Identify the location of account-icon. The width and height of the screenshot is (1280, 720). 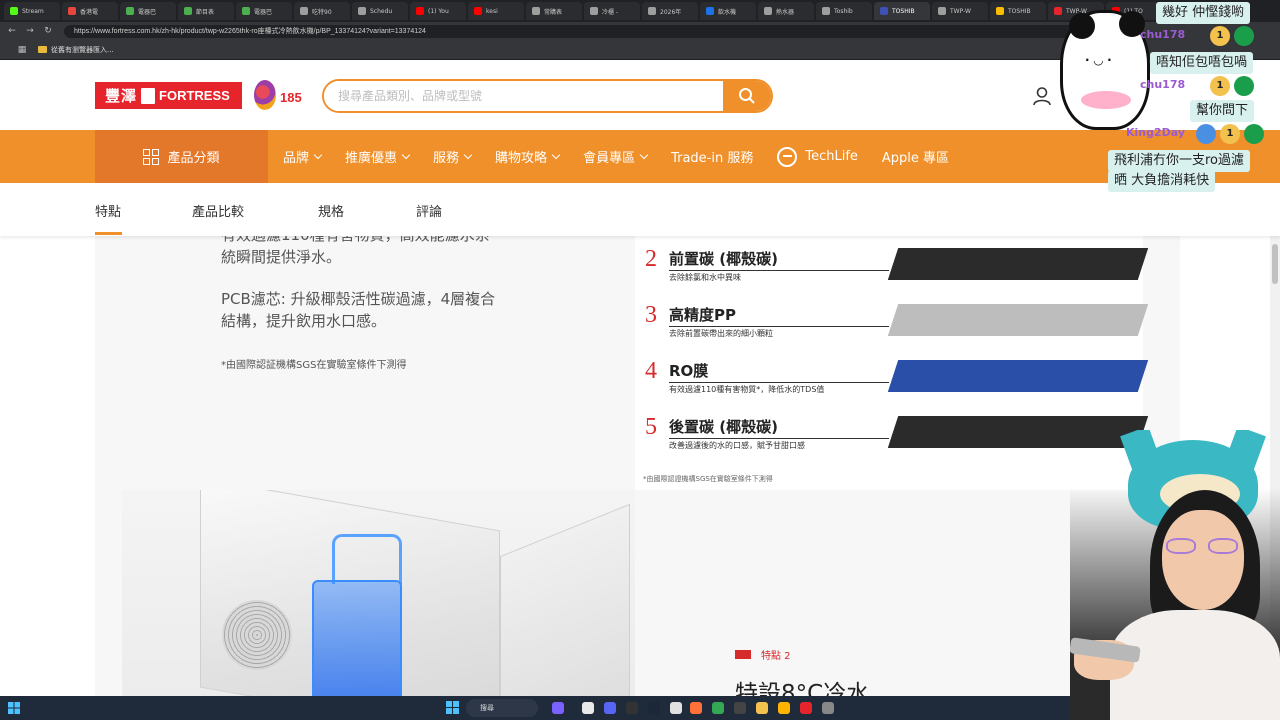
(1042, 96).